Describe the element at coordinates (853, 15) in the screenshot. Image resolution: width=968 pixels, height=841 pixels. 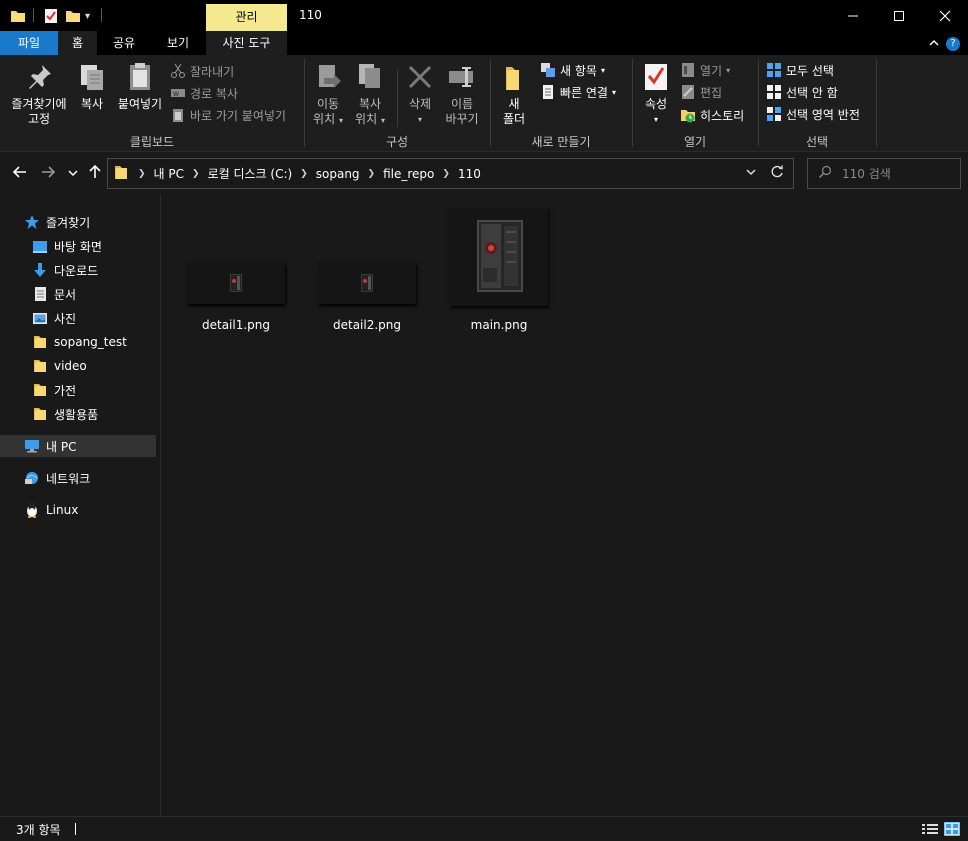
I see `minimize-button` at that location.